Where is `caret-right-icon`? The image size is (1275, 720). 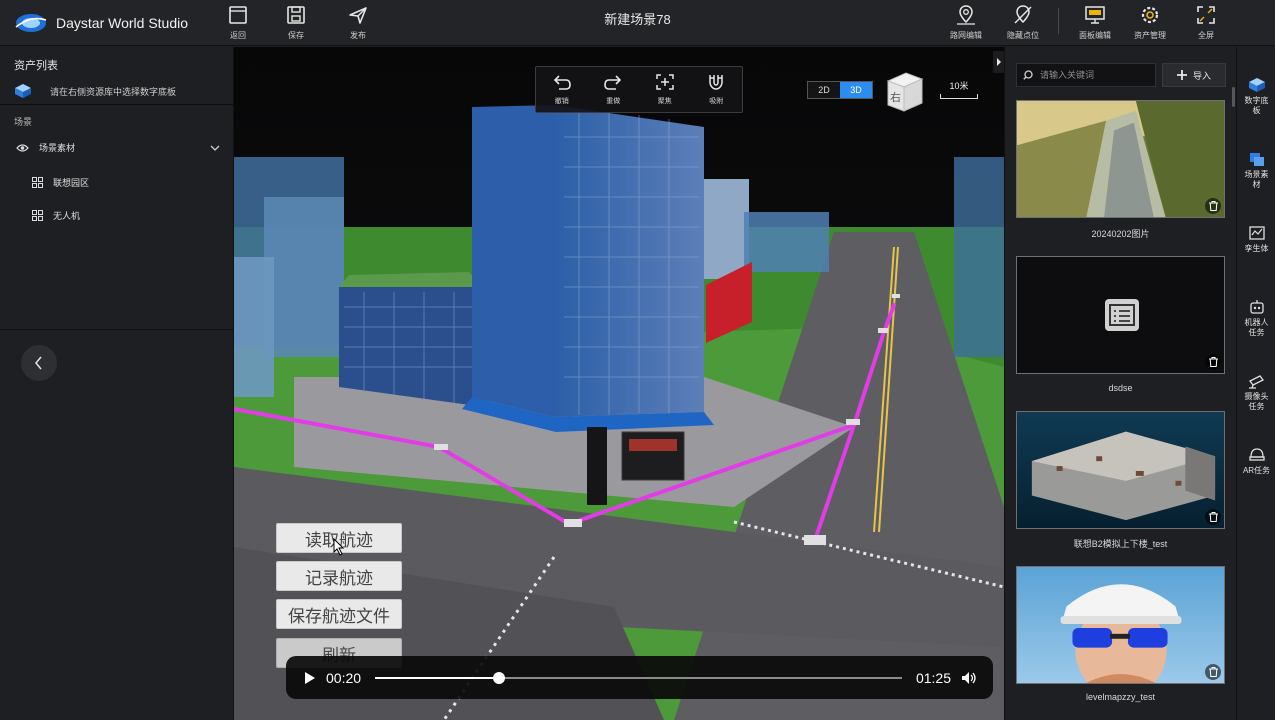
caret-right-icon is located at coordinates (998, 62).